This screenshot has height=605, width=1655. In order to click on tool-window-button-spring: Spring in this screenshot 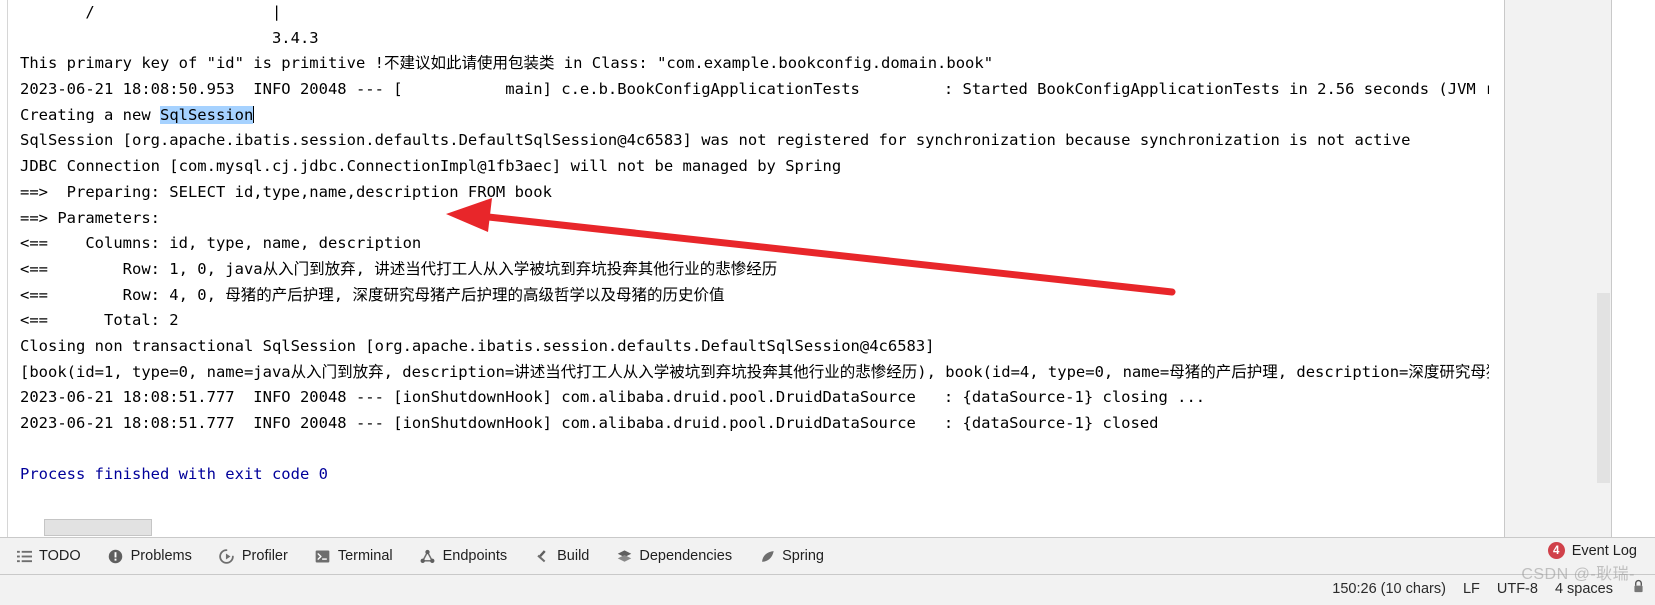, I will do `click(793, 556)`.